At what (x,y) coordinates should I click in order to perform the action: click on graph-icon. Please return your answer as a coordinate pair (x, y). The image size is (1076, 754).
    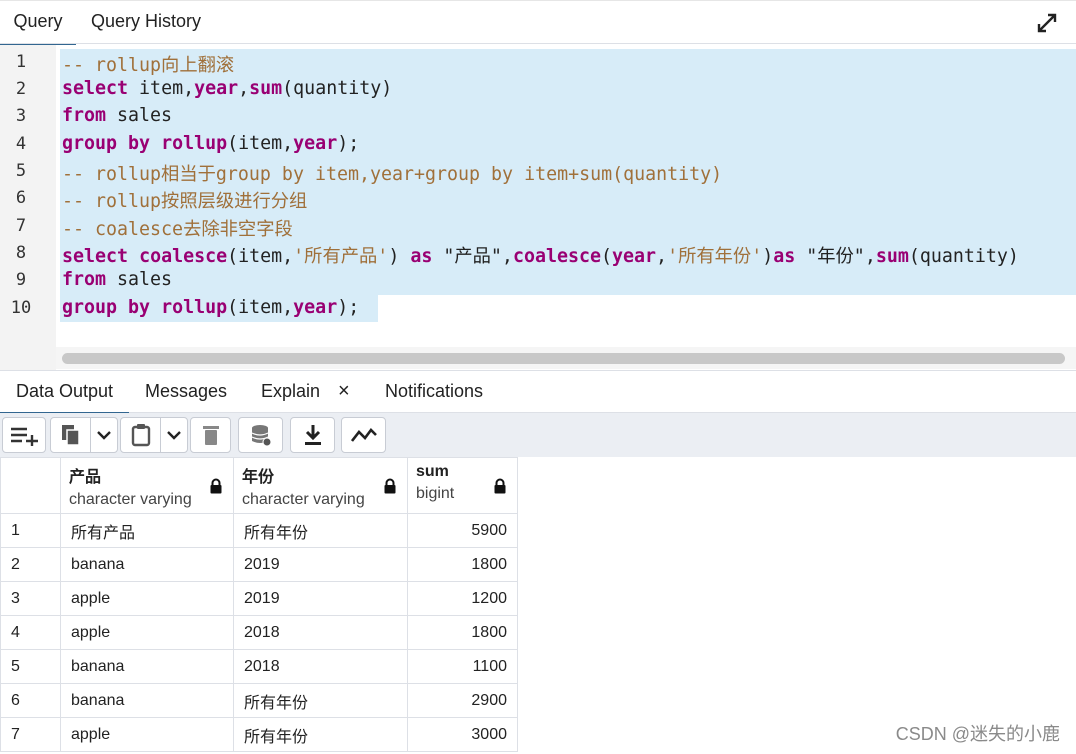
    Looking at the image, I should click on (363, 435).